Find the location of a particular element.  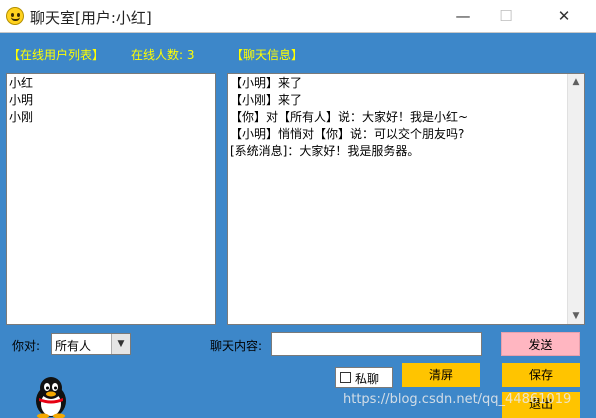

message-input is located at coordinates (376, 344).